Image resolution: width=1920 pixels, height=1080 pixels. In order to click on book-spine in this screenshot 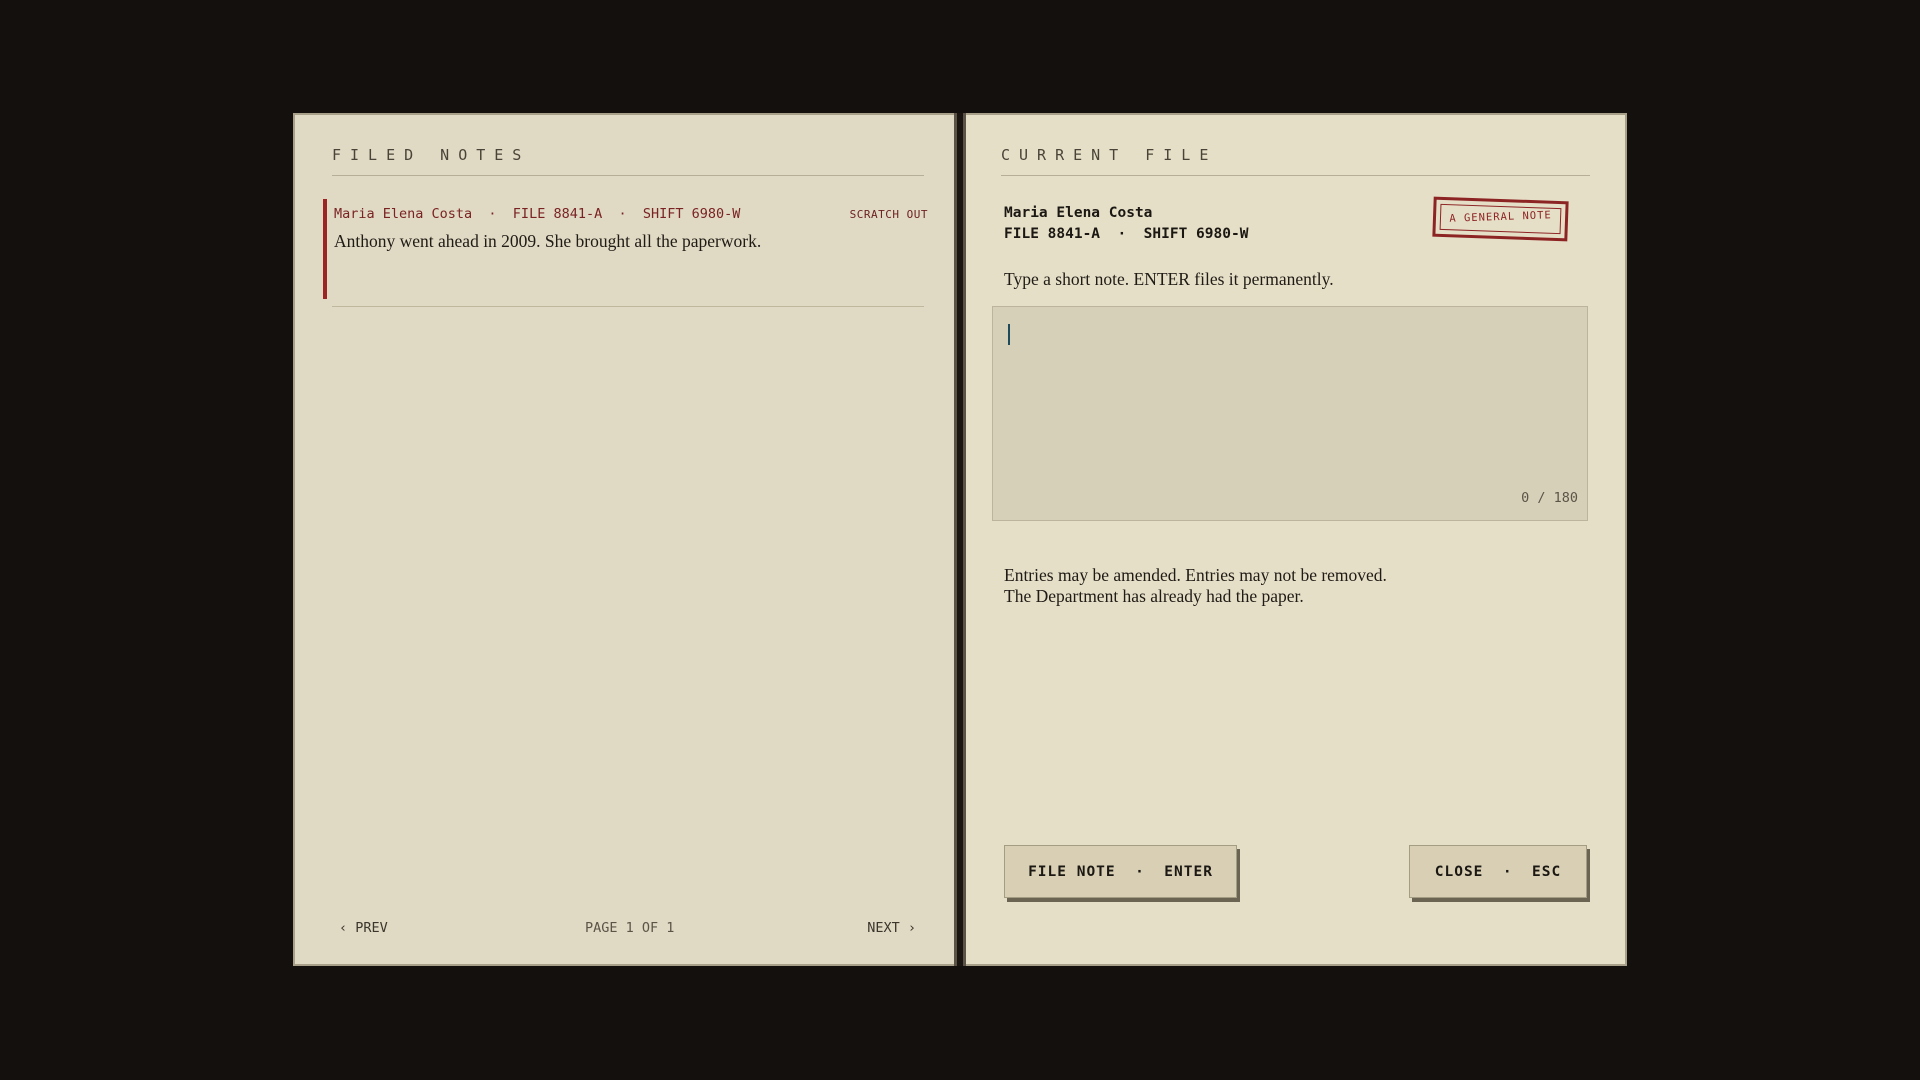, I will do `click(960, 539)`.